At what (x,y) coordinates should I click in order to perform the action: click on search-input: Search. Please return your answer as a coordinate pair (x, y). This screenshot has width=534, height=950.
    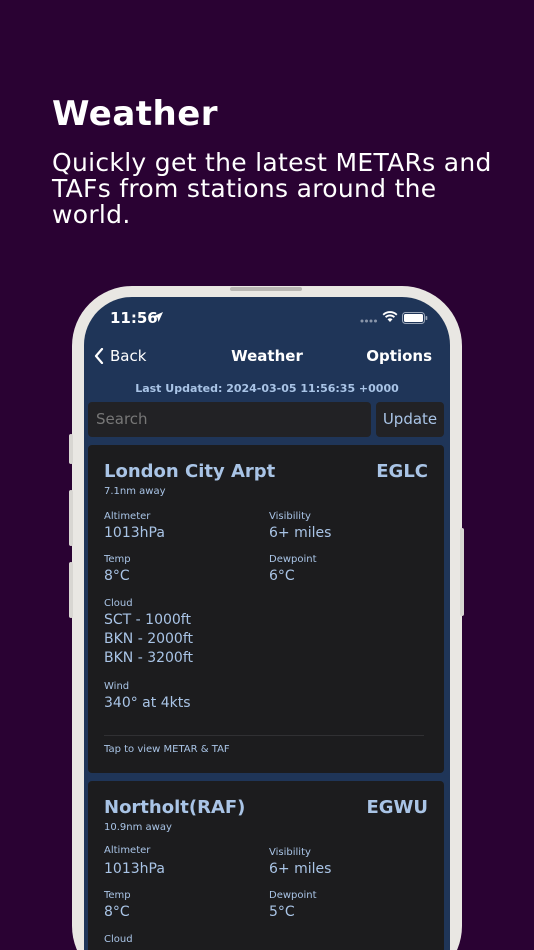
    Looking at the image, I should click on (229, 419).